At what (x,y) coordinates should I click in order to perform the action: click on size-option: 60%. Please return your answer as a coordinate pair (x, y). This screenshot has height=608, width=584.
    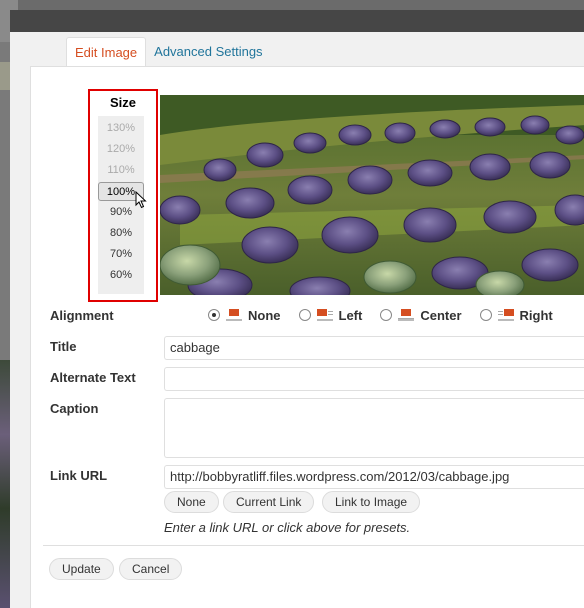
    Looking at the image, I should click on (121, 275).